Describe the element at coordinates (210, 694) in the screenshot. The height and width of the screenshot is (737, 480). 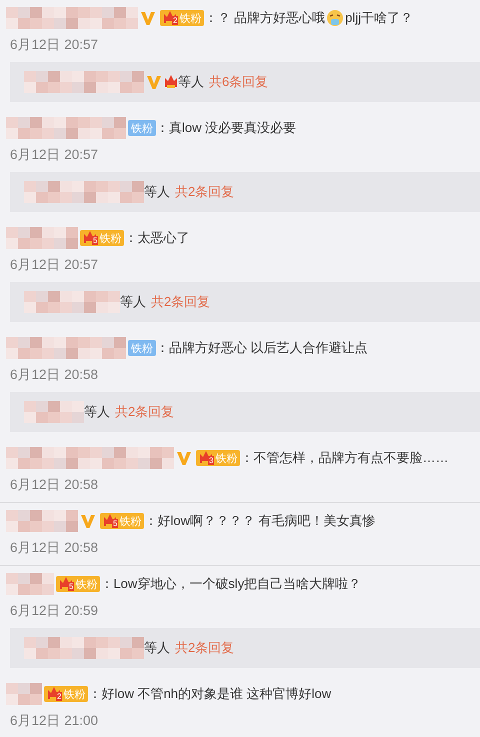
I see `comment-text: ：好low 不管nh的对象是谁 这种官博好low` at that location.